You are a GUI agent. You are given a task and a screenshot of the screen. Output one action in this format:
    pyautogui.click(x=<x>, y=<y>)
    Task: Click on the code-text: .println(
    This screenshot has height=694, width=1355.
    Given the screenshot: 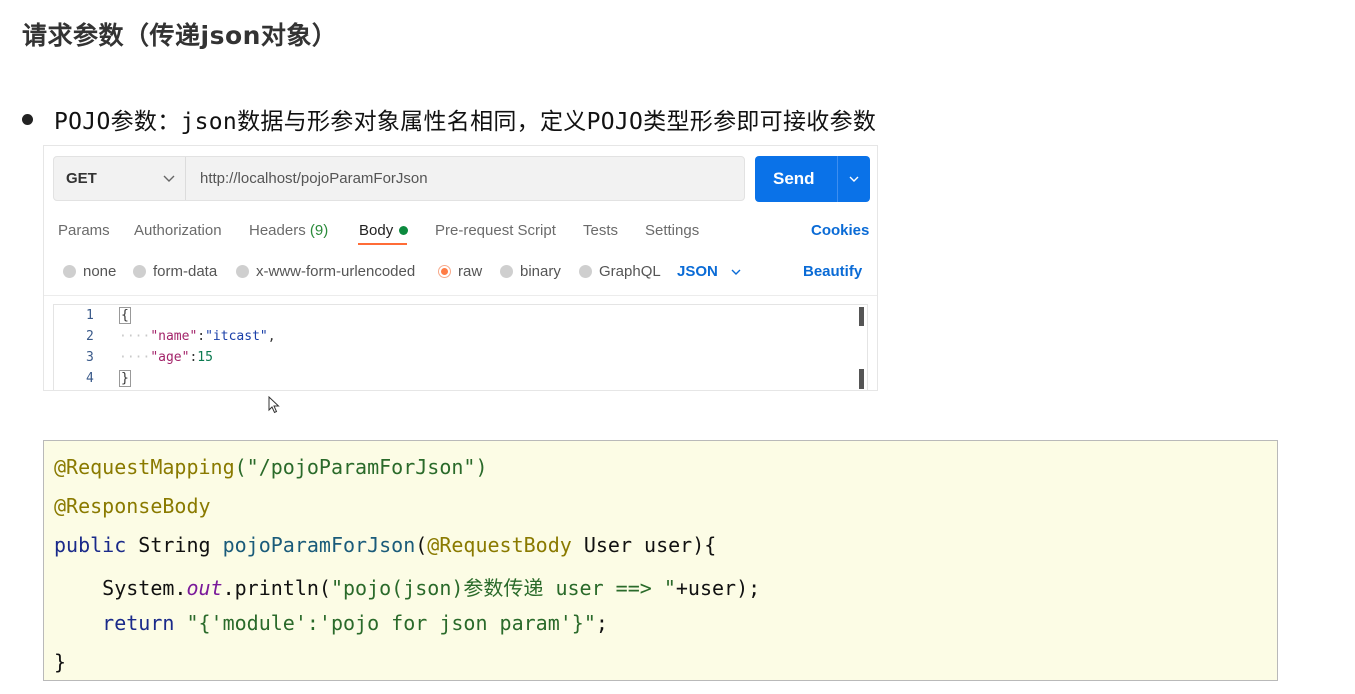 What is the action you would take?
    pyautogui.click(x=276, y=588)
    